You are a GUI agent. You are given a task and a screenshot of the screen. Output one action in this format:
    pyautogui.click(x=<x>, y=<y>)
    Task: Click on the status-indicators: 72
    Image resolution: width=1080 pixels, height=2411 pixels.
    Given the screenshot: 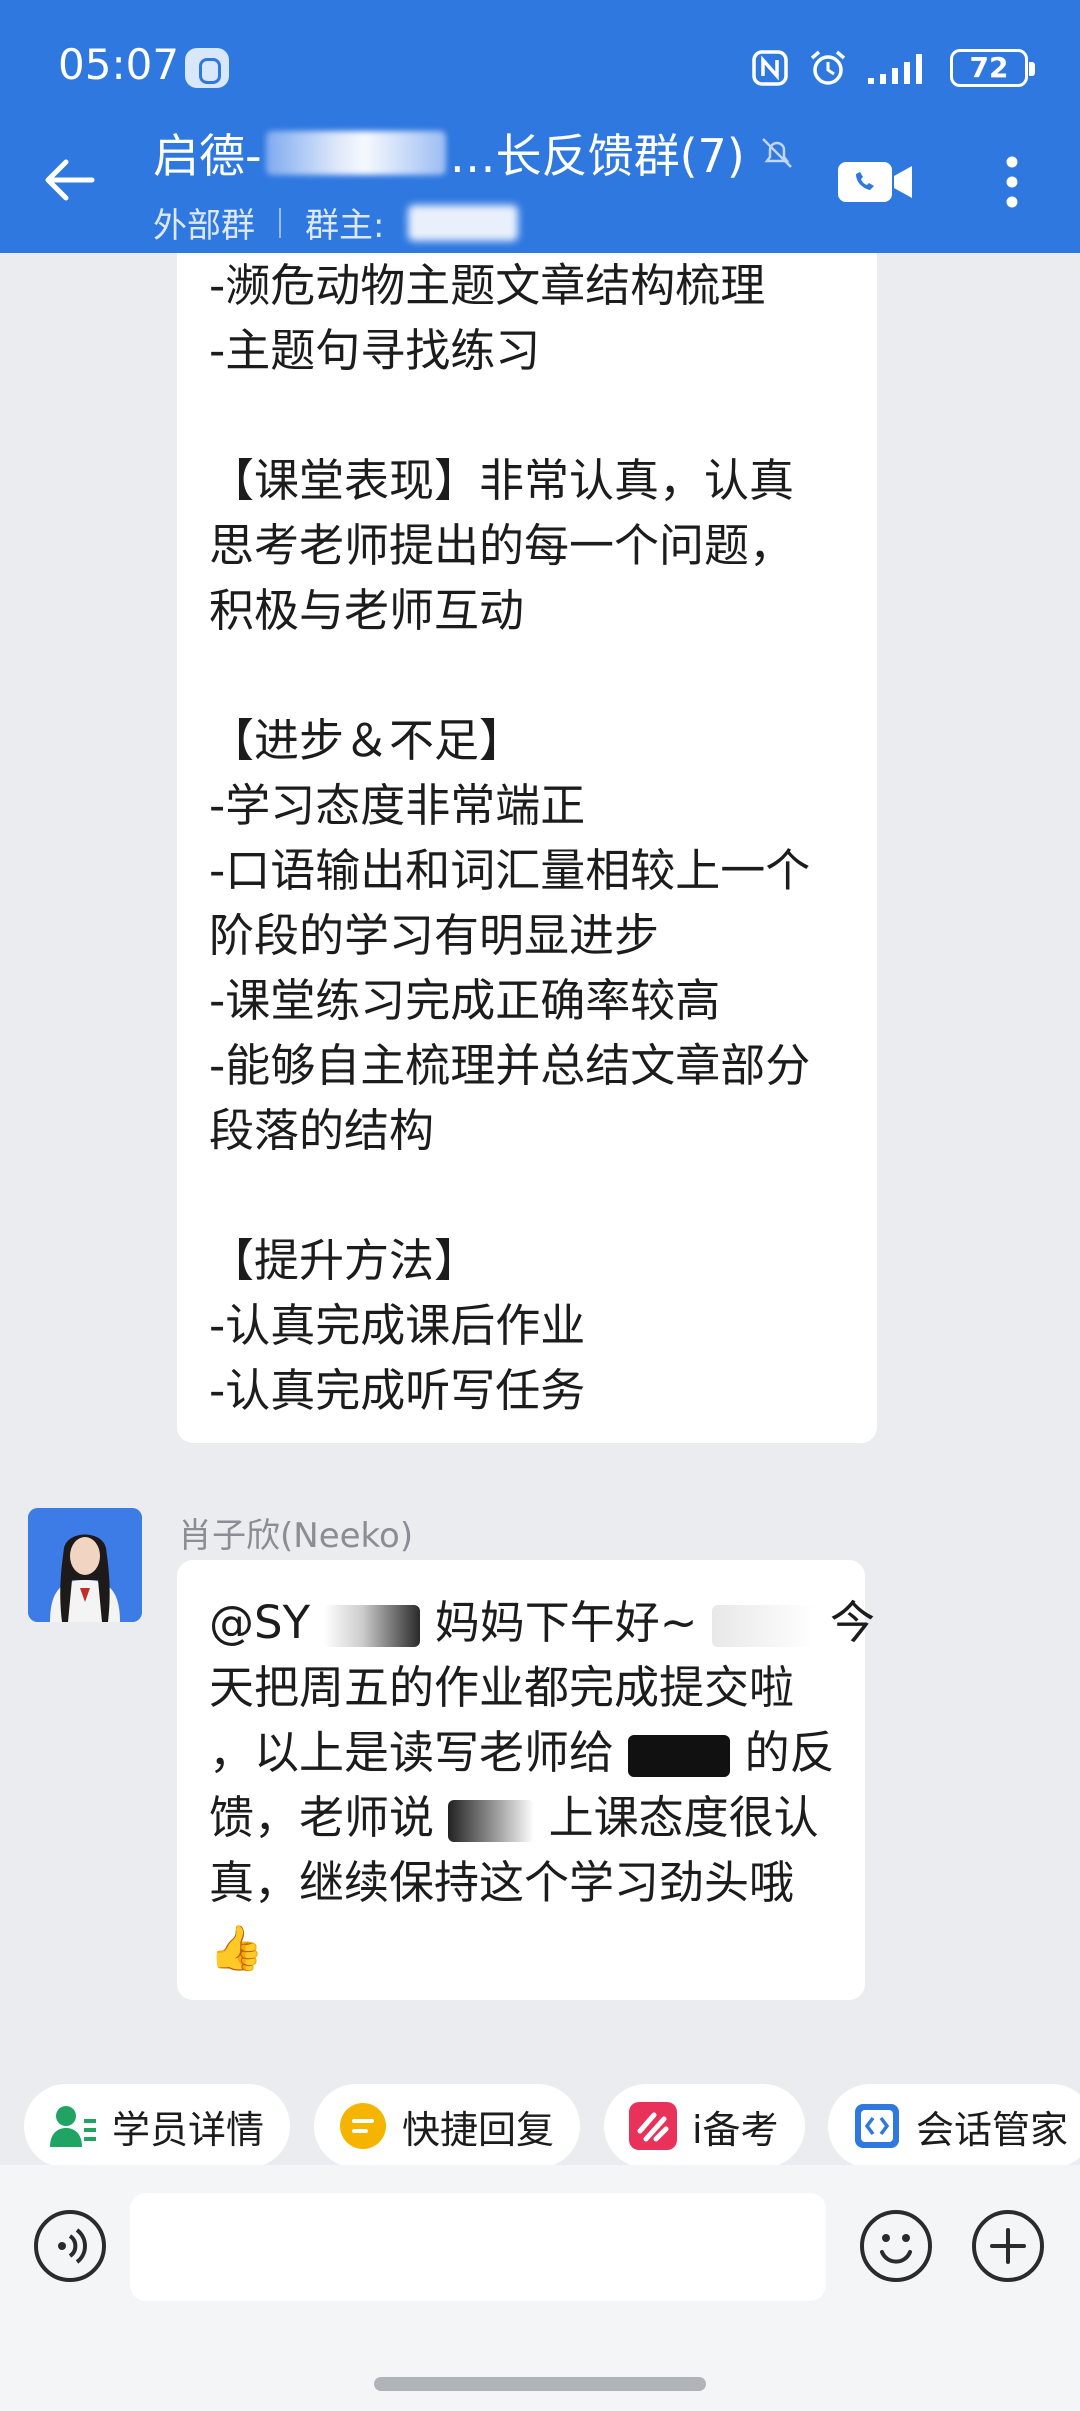 What is the action you would take?
    pyautogui.click(x=892, y=68)
    